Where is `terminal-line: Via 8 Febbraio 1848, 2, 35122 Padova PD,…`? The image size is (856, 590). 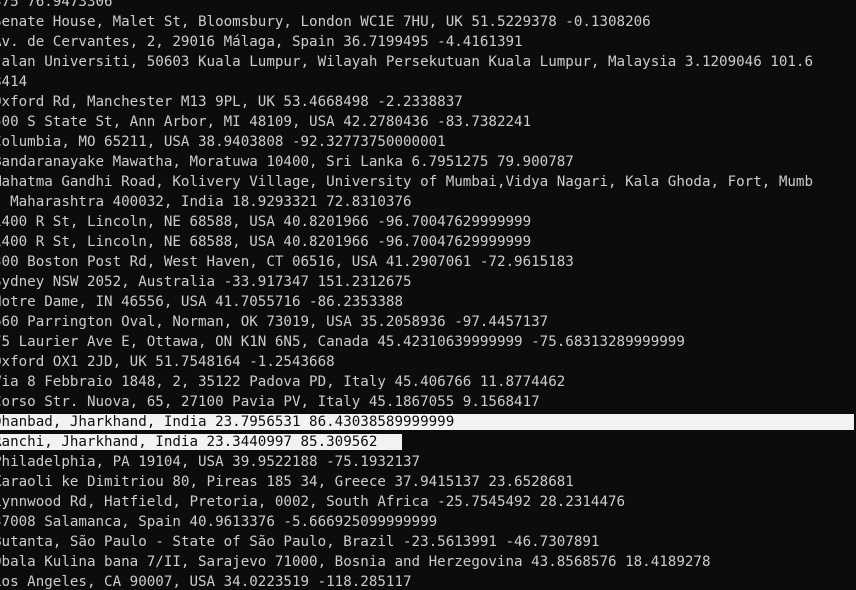 terminal-line: Via 8 Febbraio 1848, 2, 35122 Padova PD,… is located at coordinates (283, 382).